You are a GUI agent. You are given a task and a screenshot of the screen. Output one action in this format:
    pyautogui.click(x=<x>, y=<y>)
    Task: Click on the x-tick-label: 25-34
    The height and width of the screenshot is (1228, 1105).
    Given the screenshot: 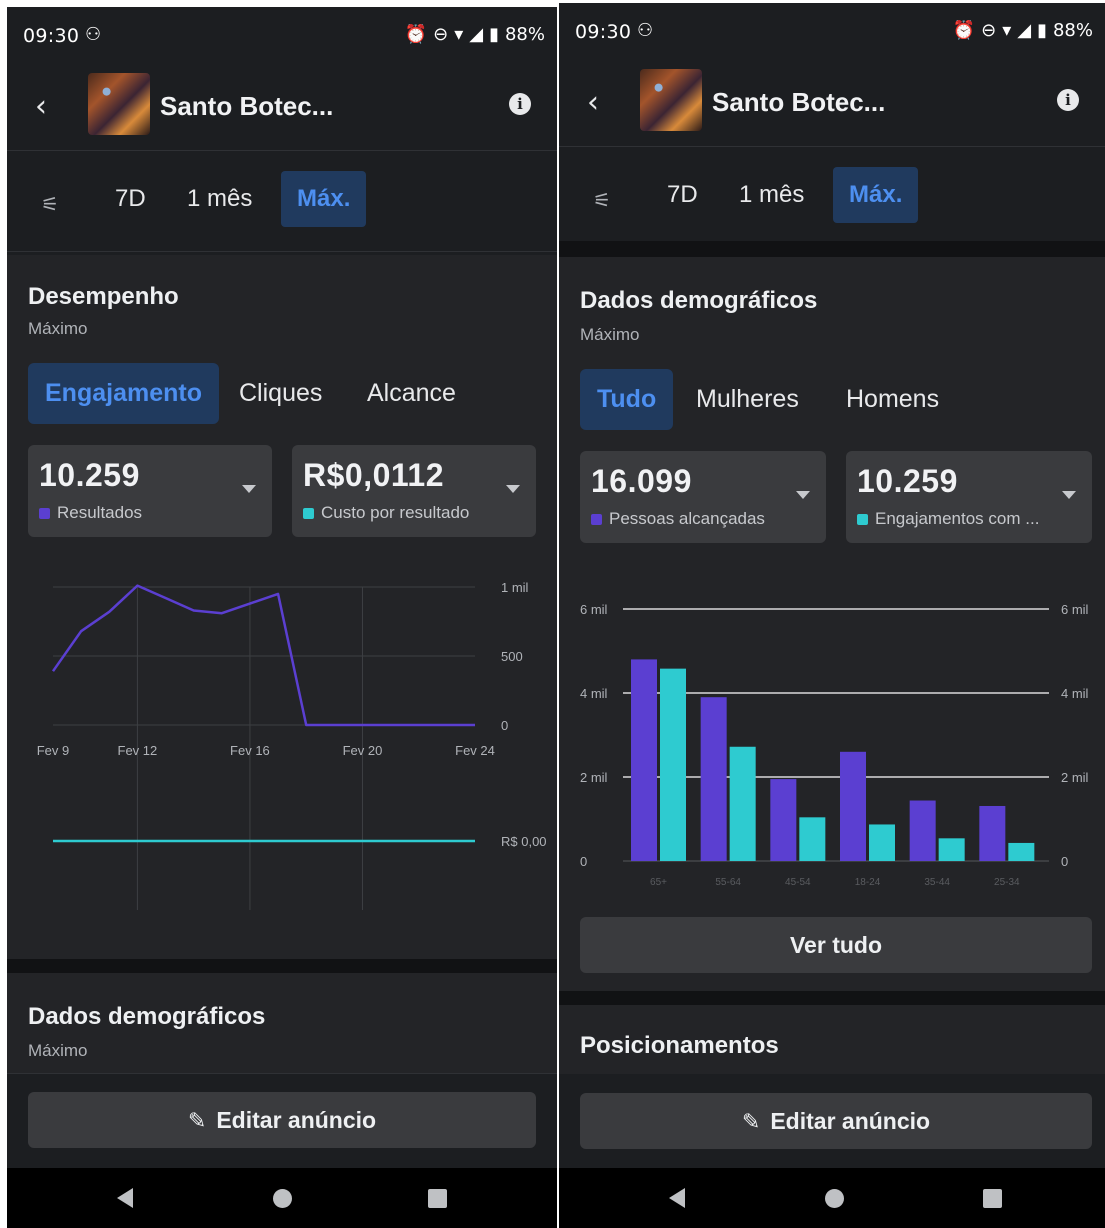 What is the action you would take?
    pyautogui.click(x=1007, y=882)
    